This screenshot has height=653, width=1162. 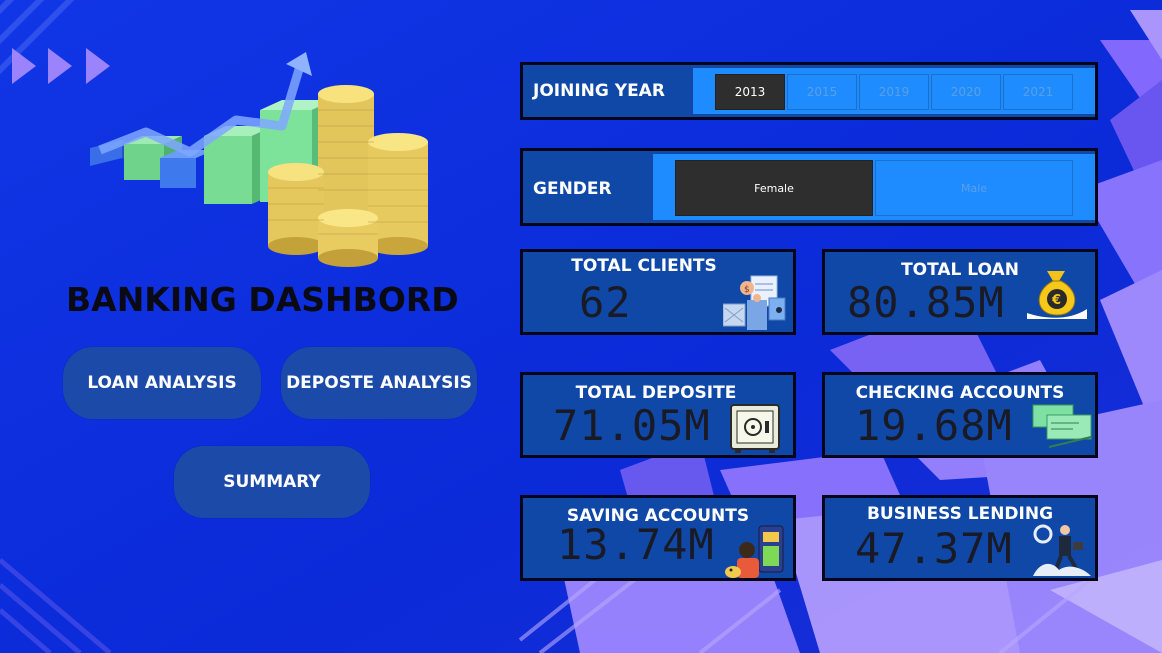 What do you see at coordinates (162, 383) in the screenshot?
I see `loan-analysis-button: LOAN ANALYSIS` at bounding box center [162, 383].